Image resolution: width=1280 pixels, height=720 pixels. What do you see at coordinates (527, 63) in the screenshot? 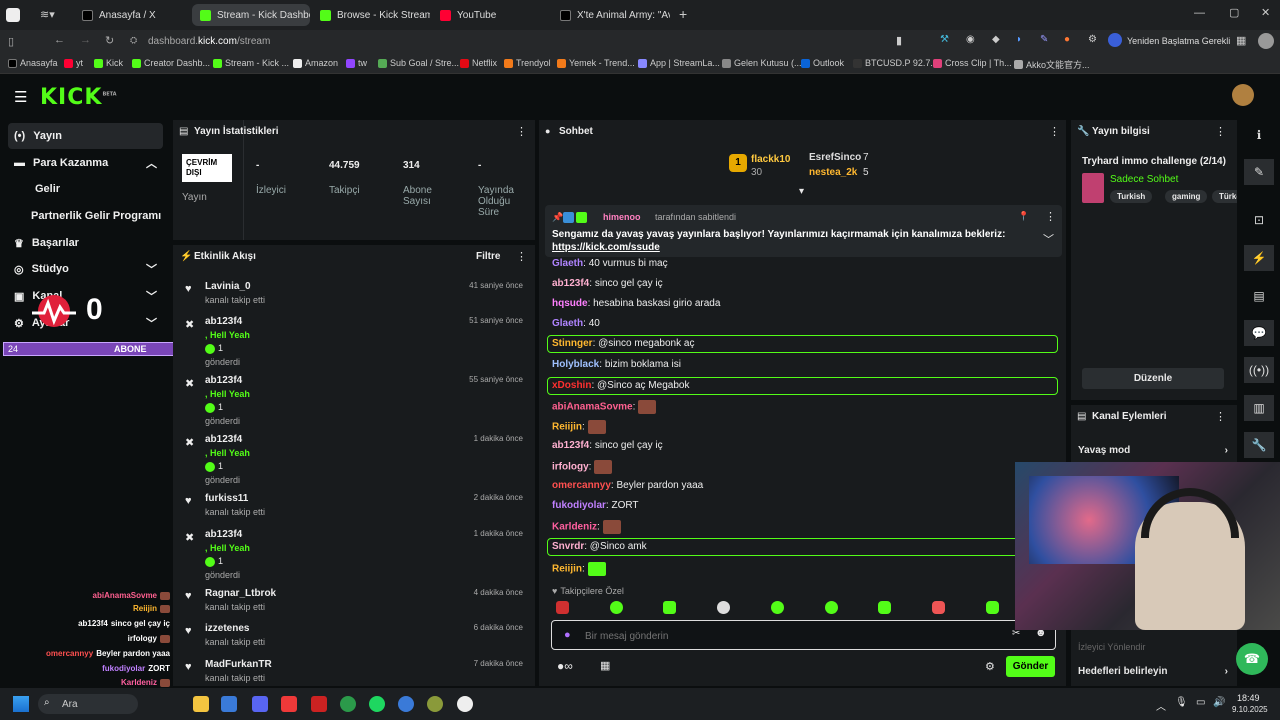
I see `bookmark-item: Trendyol` at bounding box center [527, 63].